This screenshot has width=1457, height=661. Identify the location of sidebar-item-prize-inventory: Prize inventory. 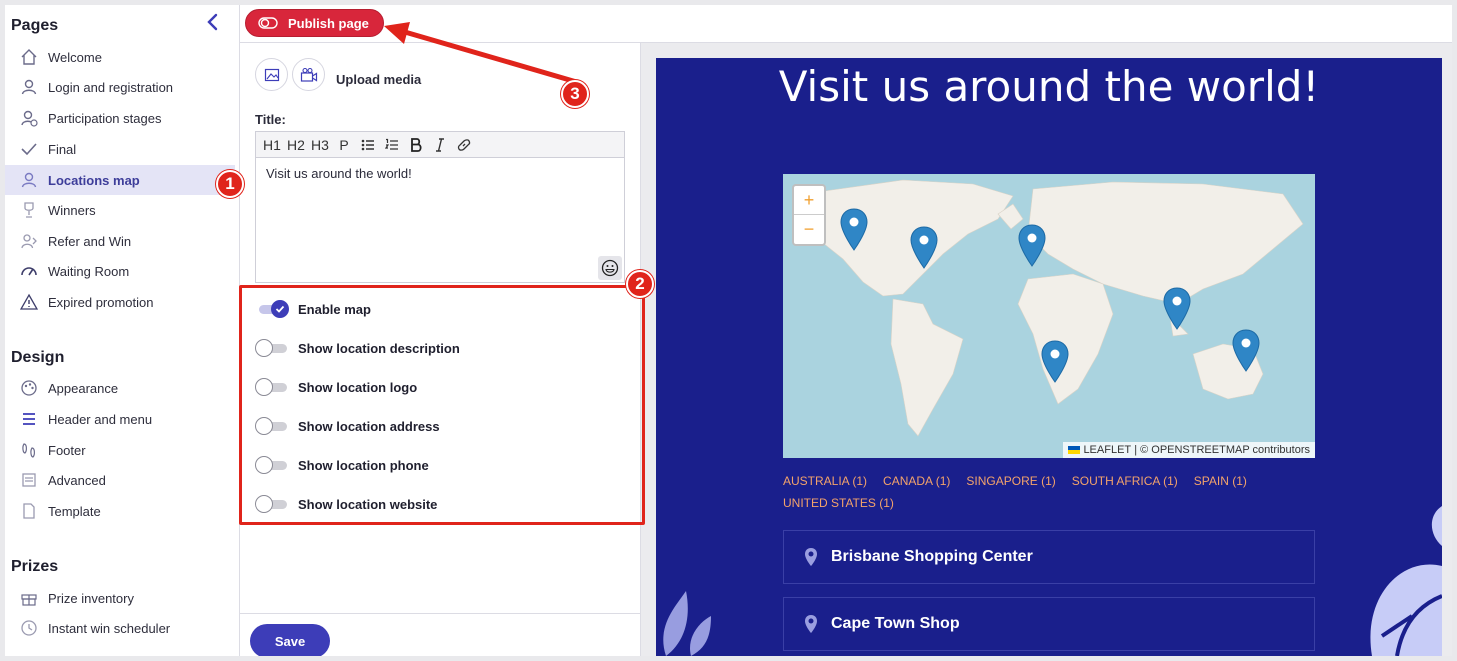
(120, 598).